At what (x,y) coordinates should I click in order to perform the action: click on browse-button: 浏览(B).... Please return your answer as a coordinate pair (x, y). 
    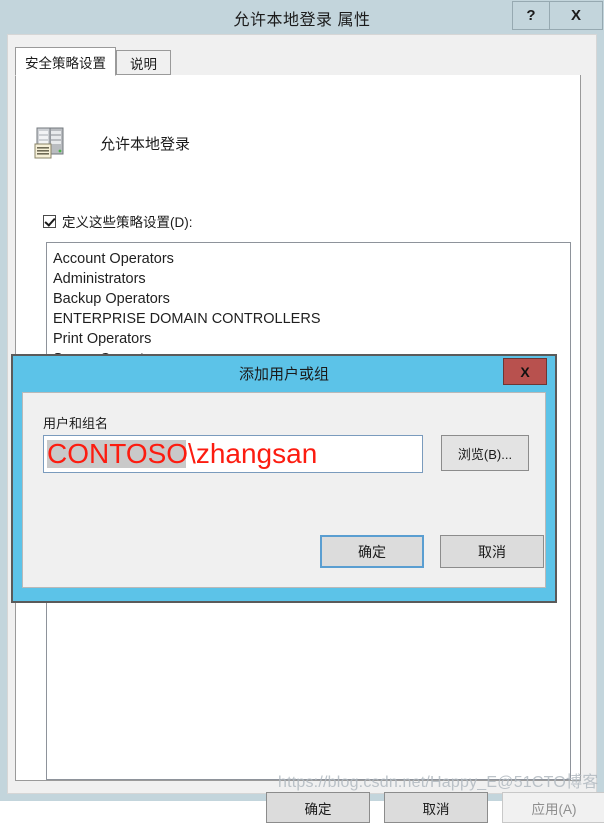
    Looking at the image, I should click on (485, 453).